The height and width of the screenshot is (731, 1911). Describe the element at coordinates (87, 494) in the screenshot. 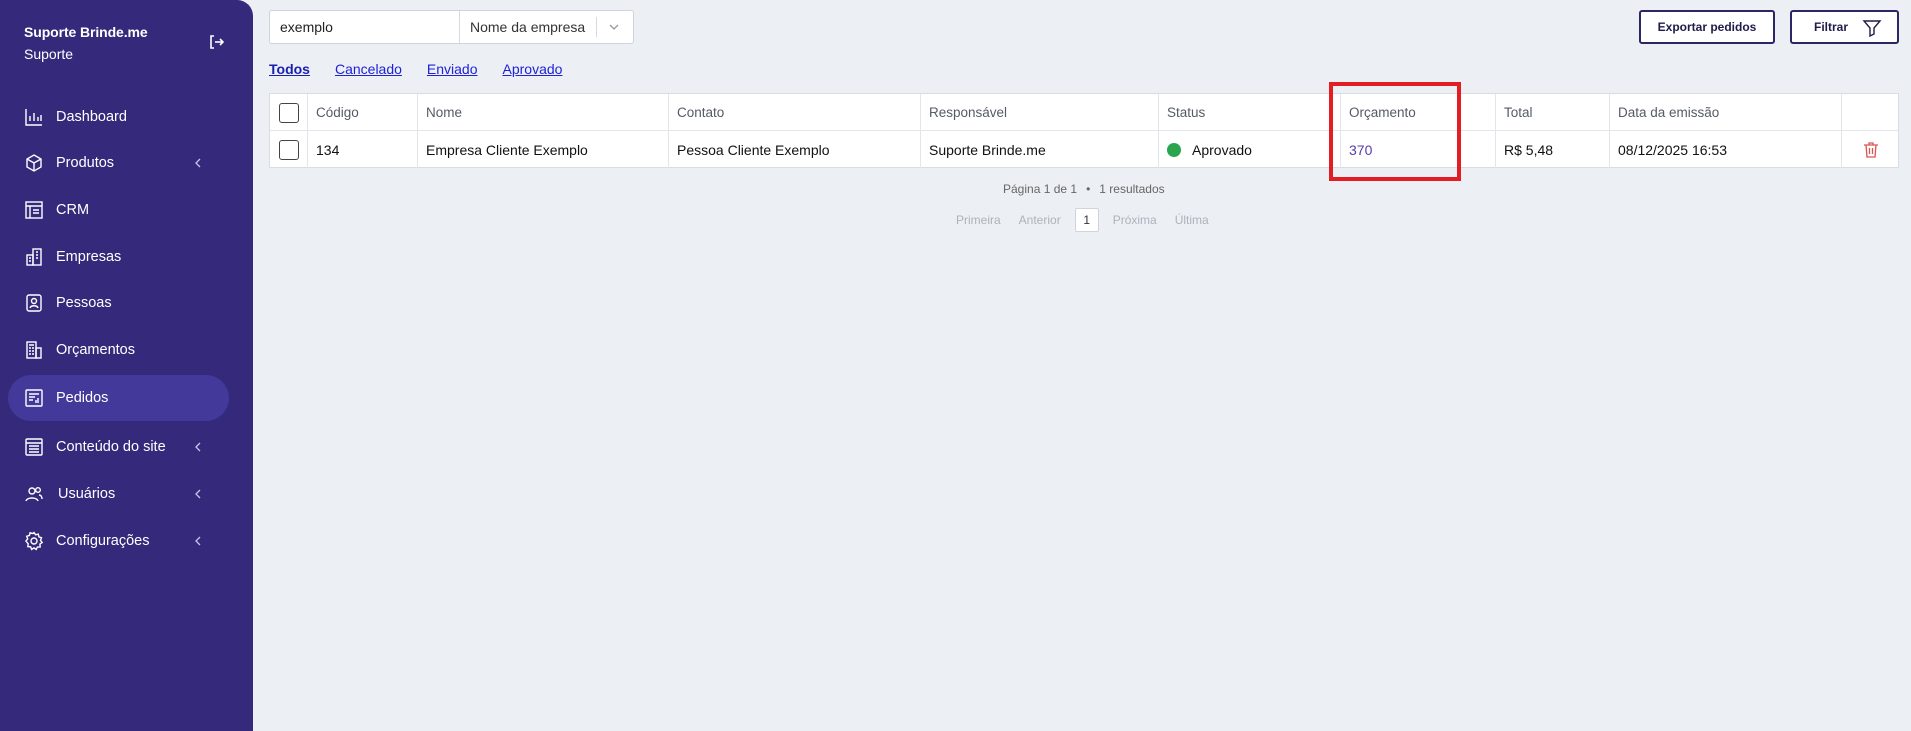

I see `sidebar-item-label: Usuários` at that location.